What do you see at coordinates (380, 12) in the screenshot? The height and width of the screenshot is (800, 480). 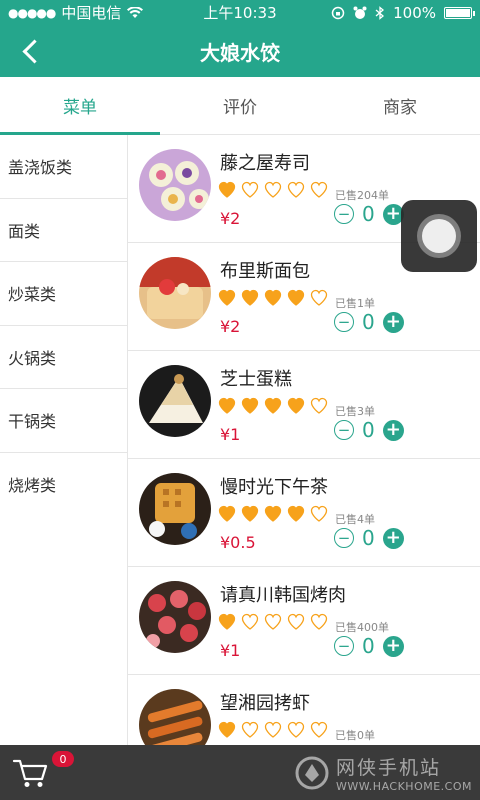 I see `bluetooth-icon` at bounding box center [380, 12].